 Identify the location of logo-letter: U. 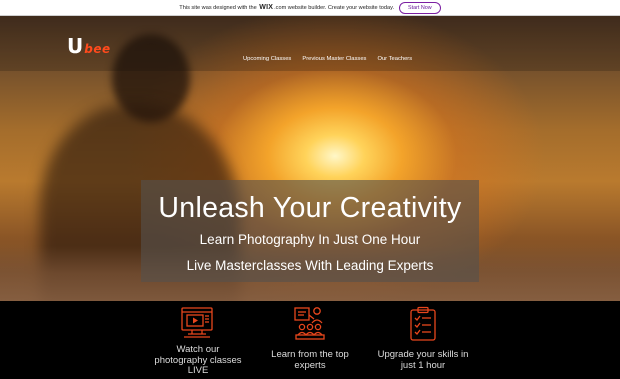
(75, 46).